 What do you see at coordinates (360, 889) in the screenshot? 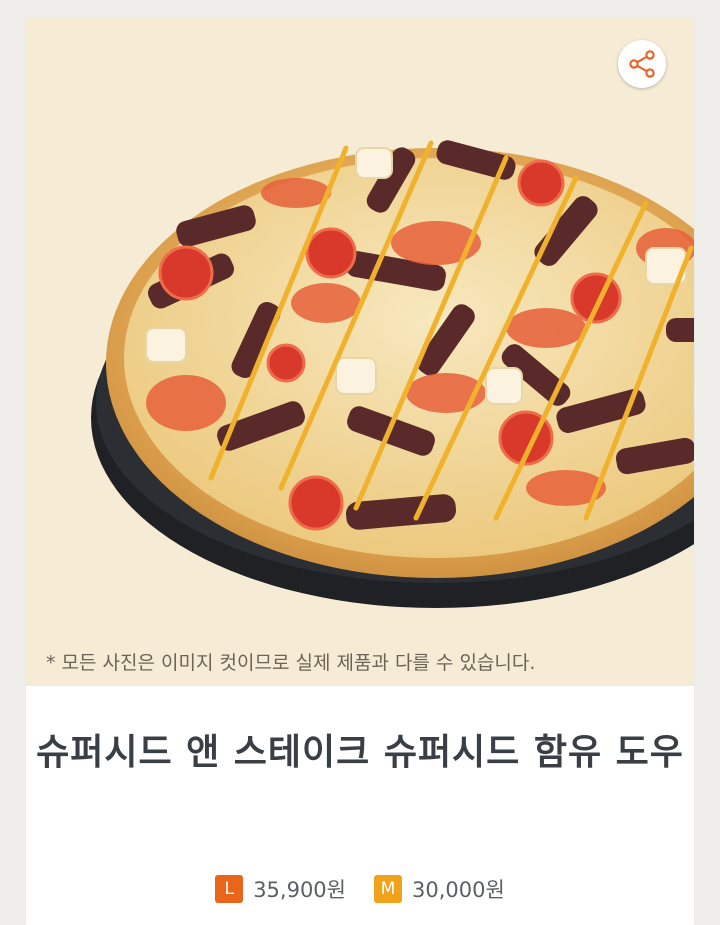
I see `price-list: L 35,900원 M 30,000원` at bounding box center [360, 889].